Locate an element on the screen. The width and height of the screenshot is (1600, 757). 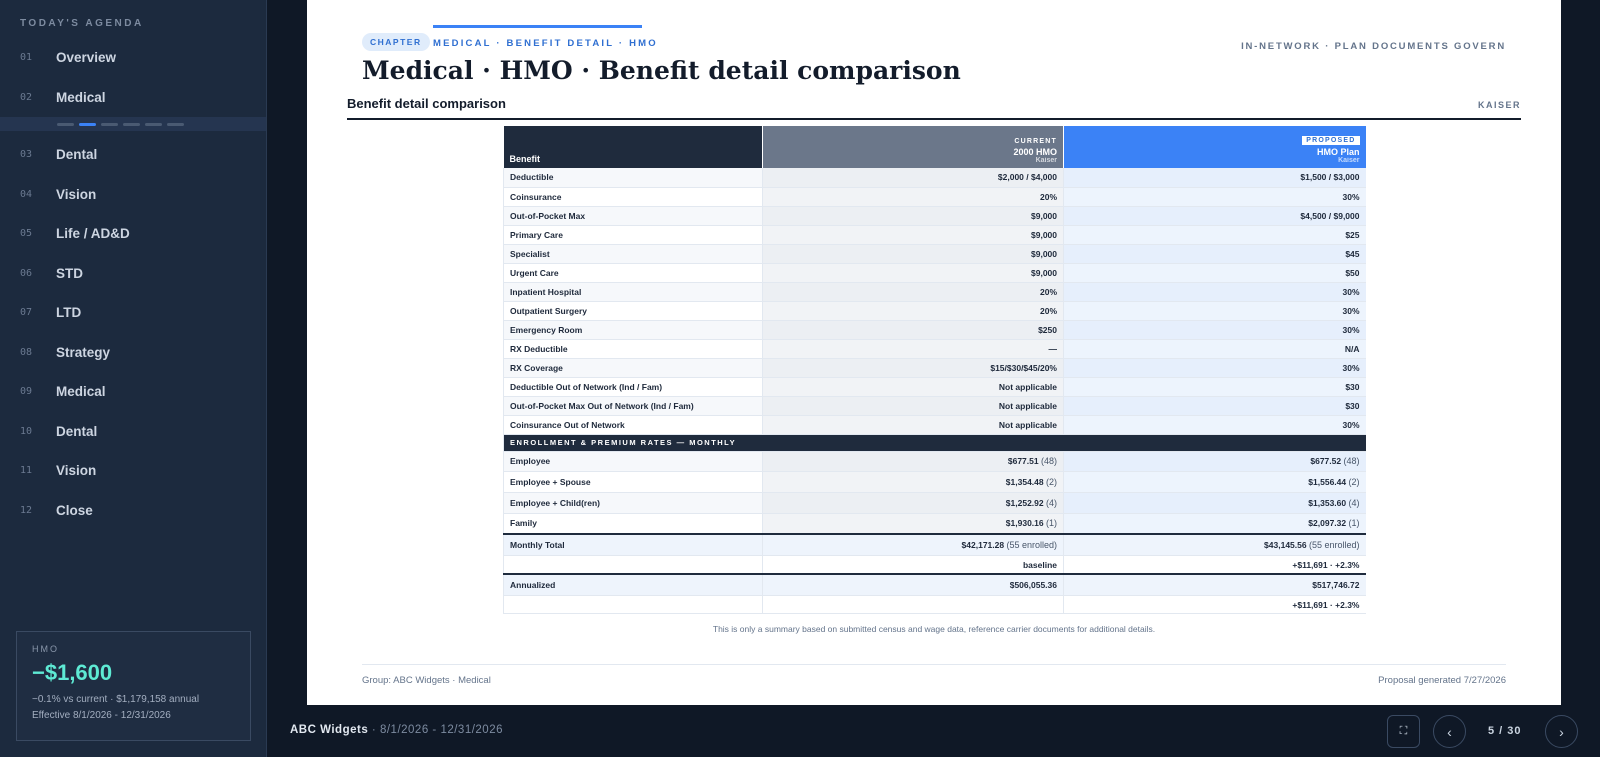
nav-label: Medical is located at coordinates (81, 97).